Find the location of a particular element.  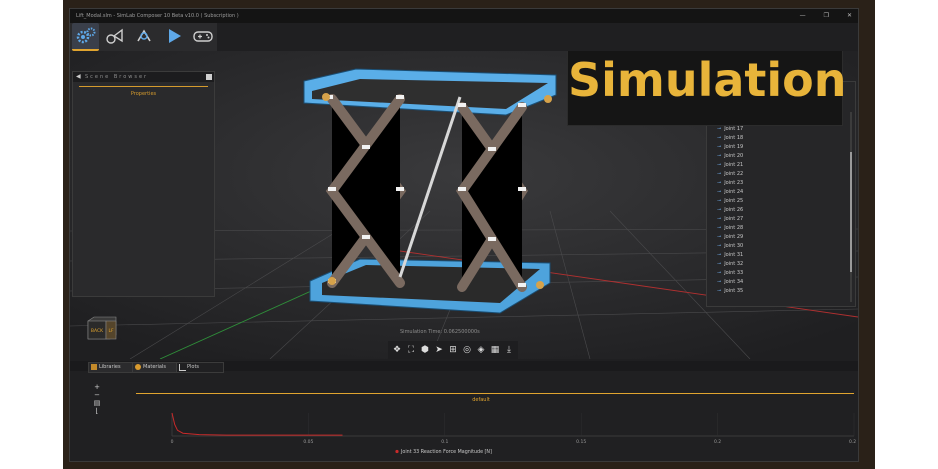

tab-plots: Plots is located at coordinates (200, 367).